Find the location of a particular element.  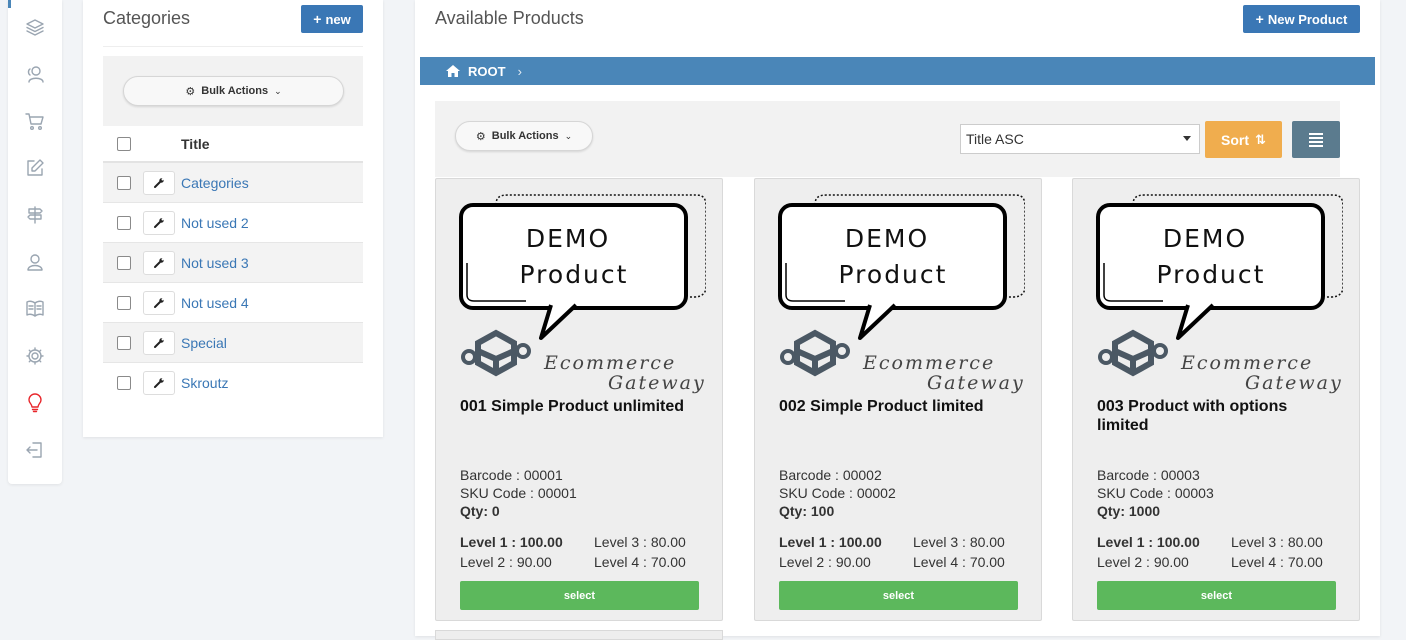

signpost-icon is located at coordinates (35, 215).